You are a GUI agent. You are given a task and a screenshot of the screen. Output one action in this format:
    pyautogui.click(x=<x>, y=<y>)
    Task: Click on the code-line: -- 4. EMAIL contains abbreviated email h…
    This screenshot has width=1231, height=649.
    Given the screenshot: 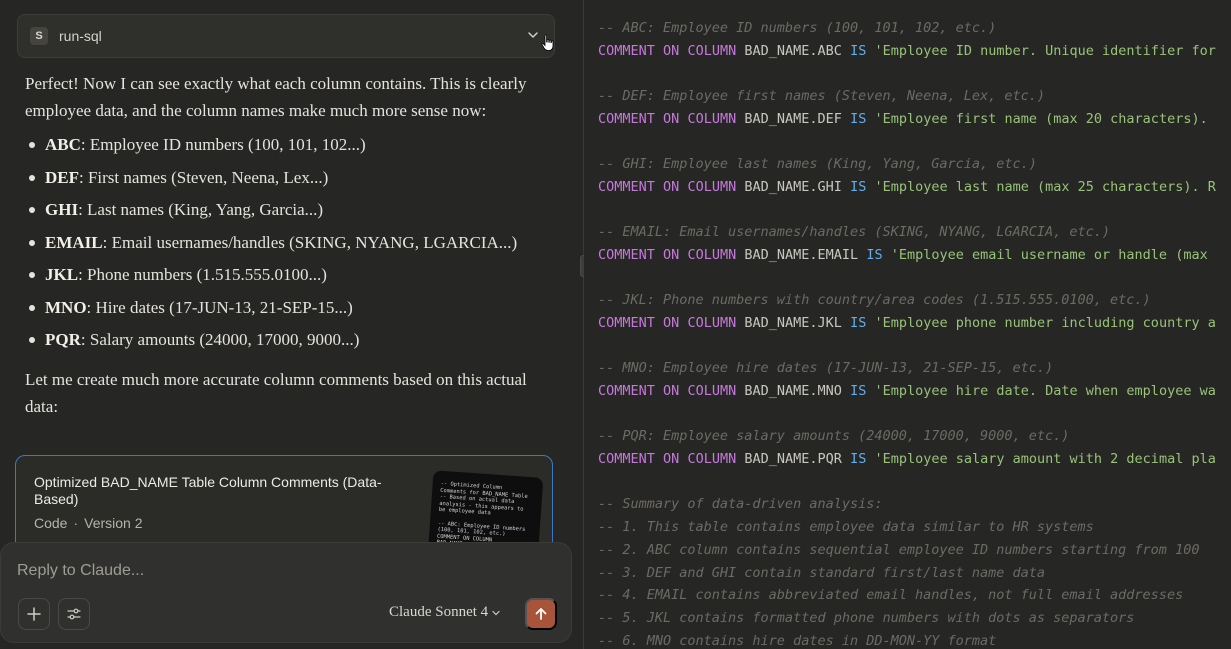 What is the action you would take?
    pyautogui.click(x=907, y=595)
    